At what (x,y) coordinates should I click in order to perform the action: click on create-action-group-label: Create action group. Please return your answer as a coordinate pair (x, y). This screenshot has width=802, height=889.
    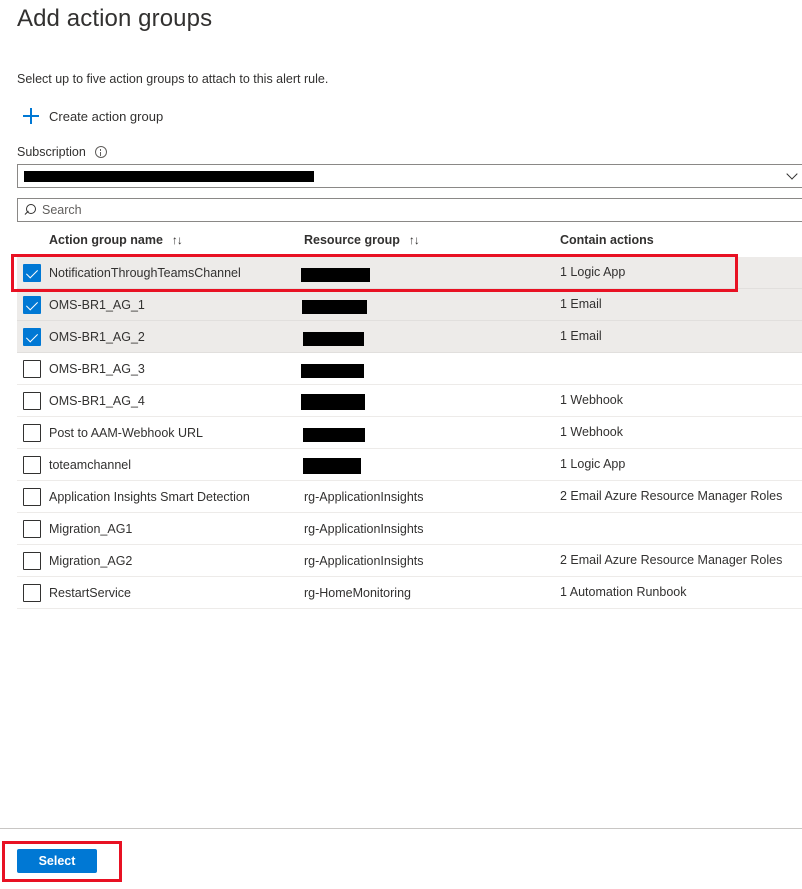
    Looking at the image, I should click on (106, 116).